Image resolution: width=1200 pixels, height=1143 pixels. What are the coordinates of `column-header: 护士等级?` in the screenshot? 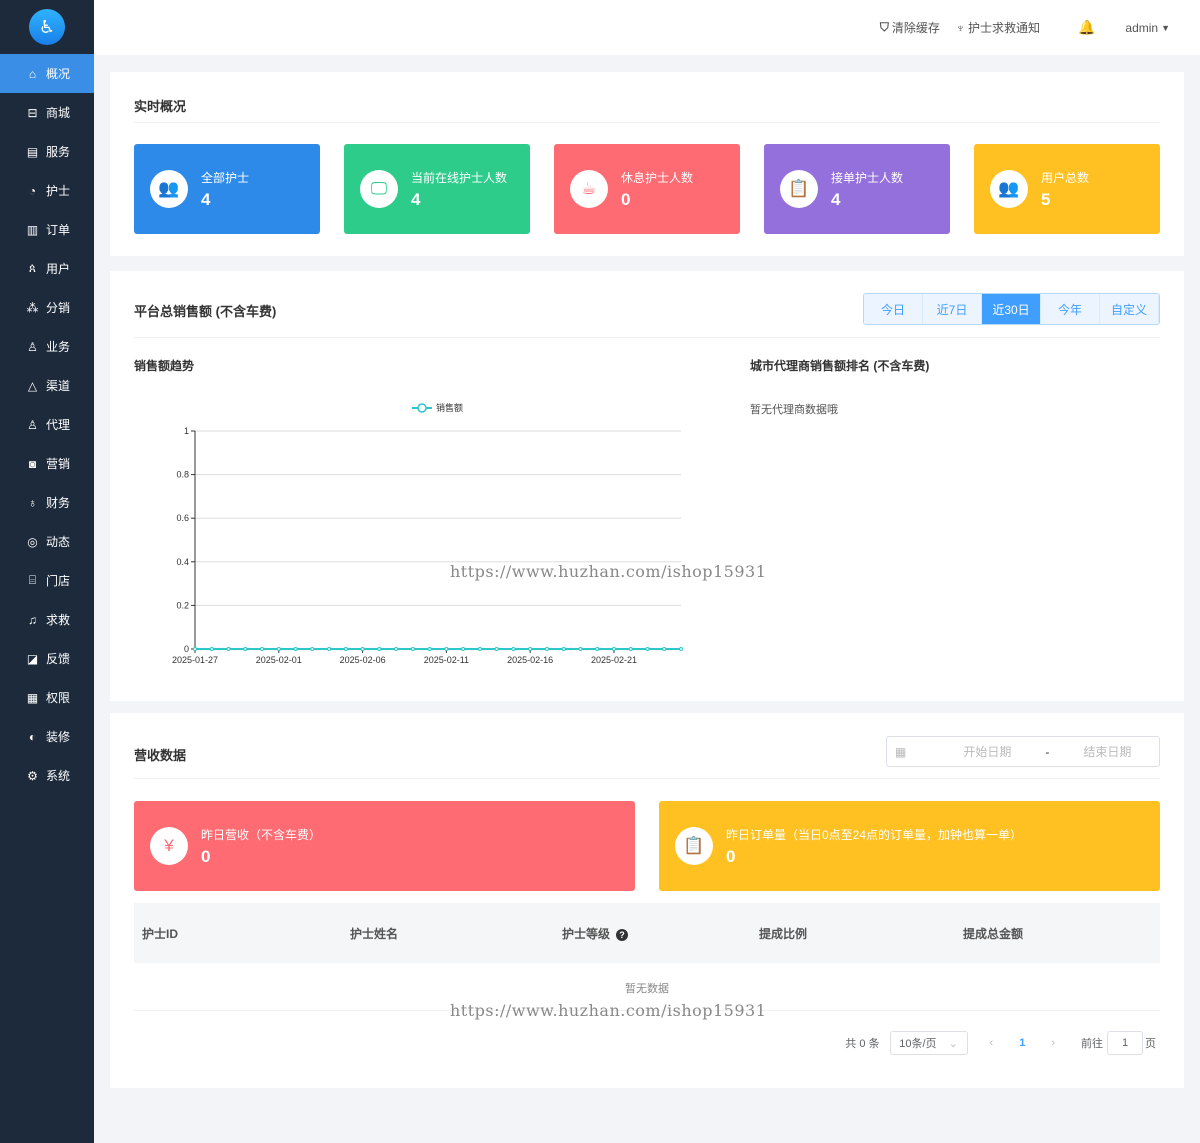 It's located at (652, 933).